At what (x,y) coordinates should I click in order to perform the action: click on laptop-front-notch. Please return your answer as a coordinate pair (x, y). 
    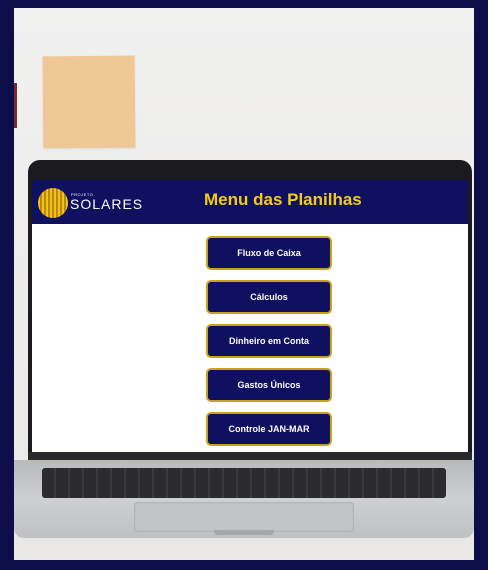
    Looking at the image, I should click on (244, 532).